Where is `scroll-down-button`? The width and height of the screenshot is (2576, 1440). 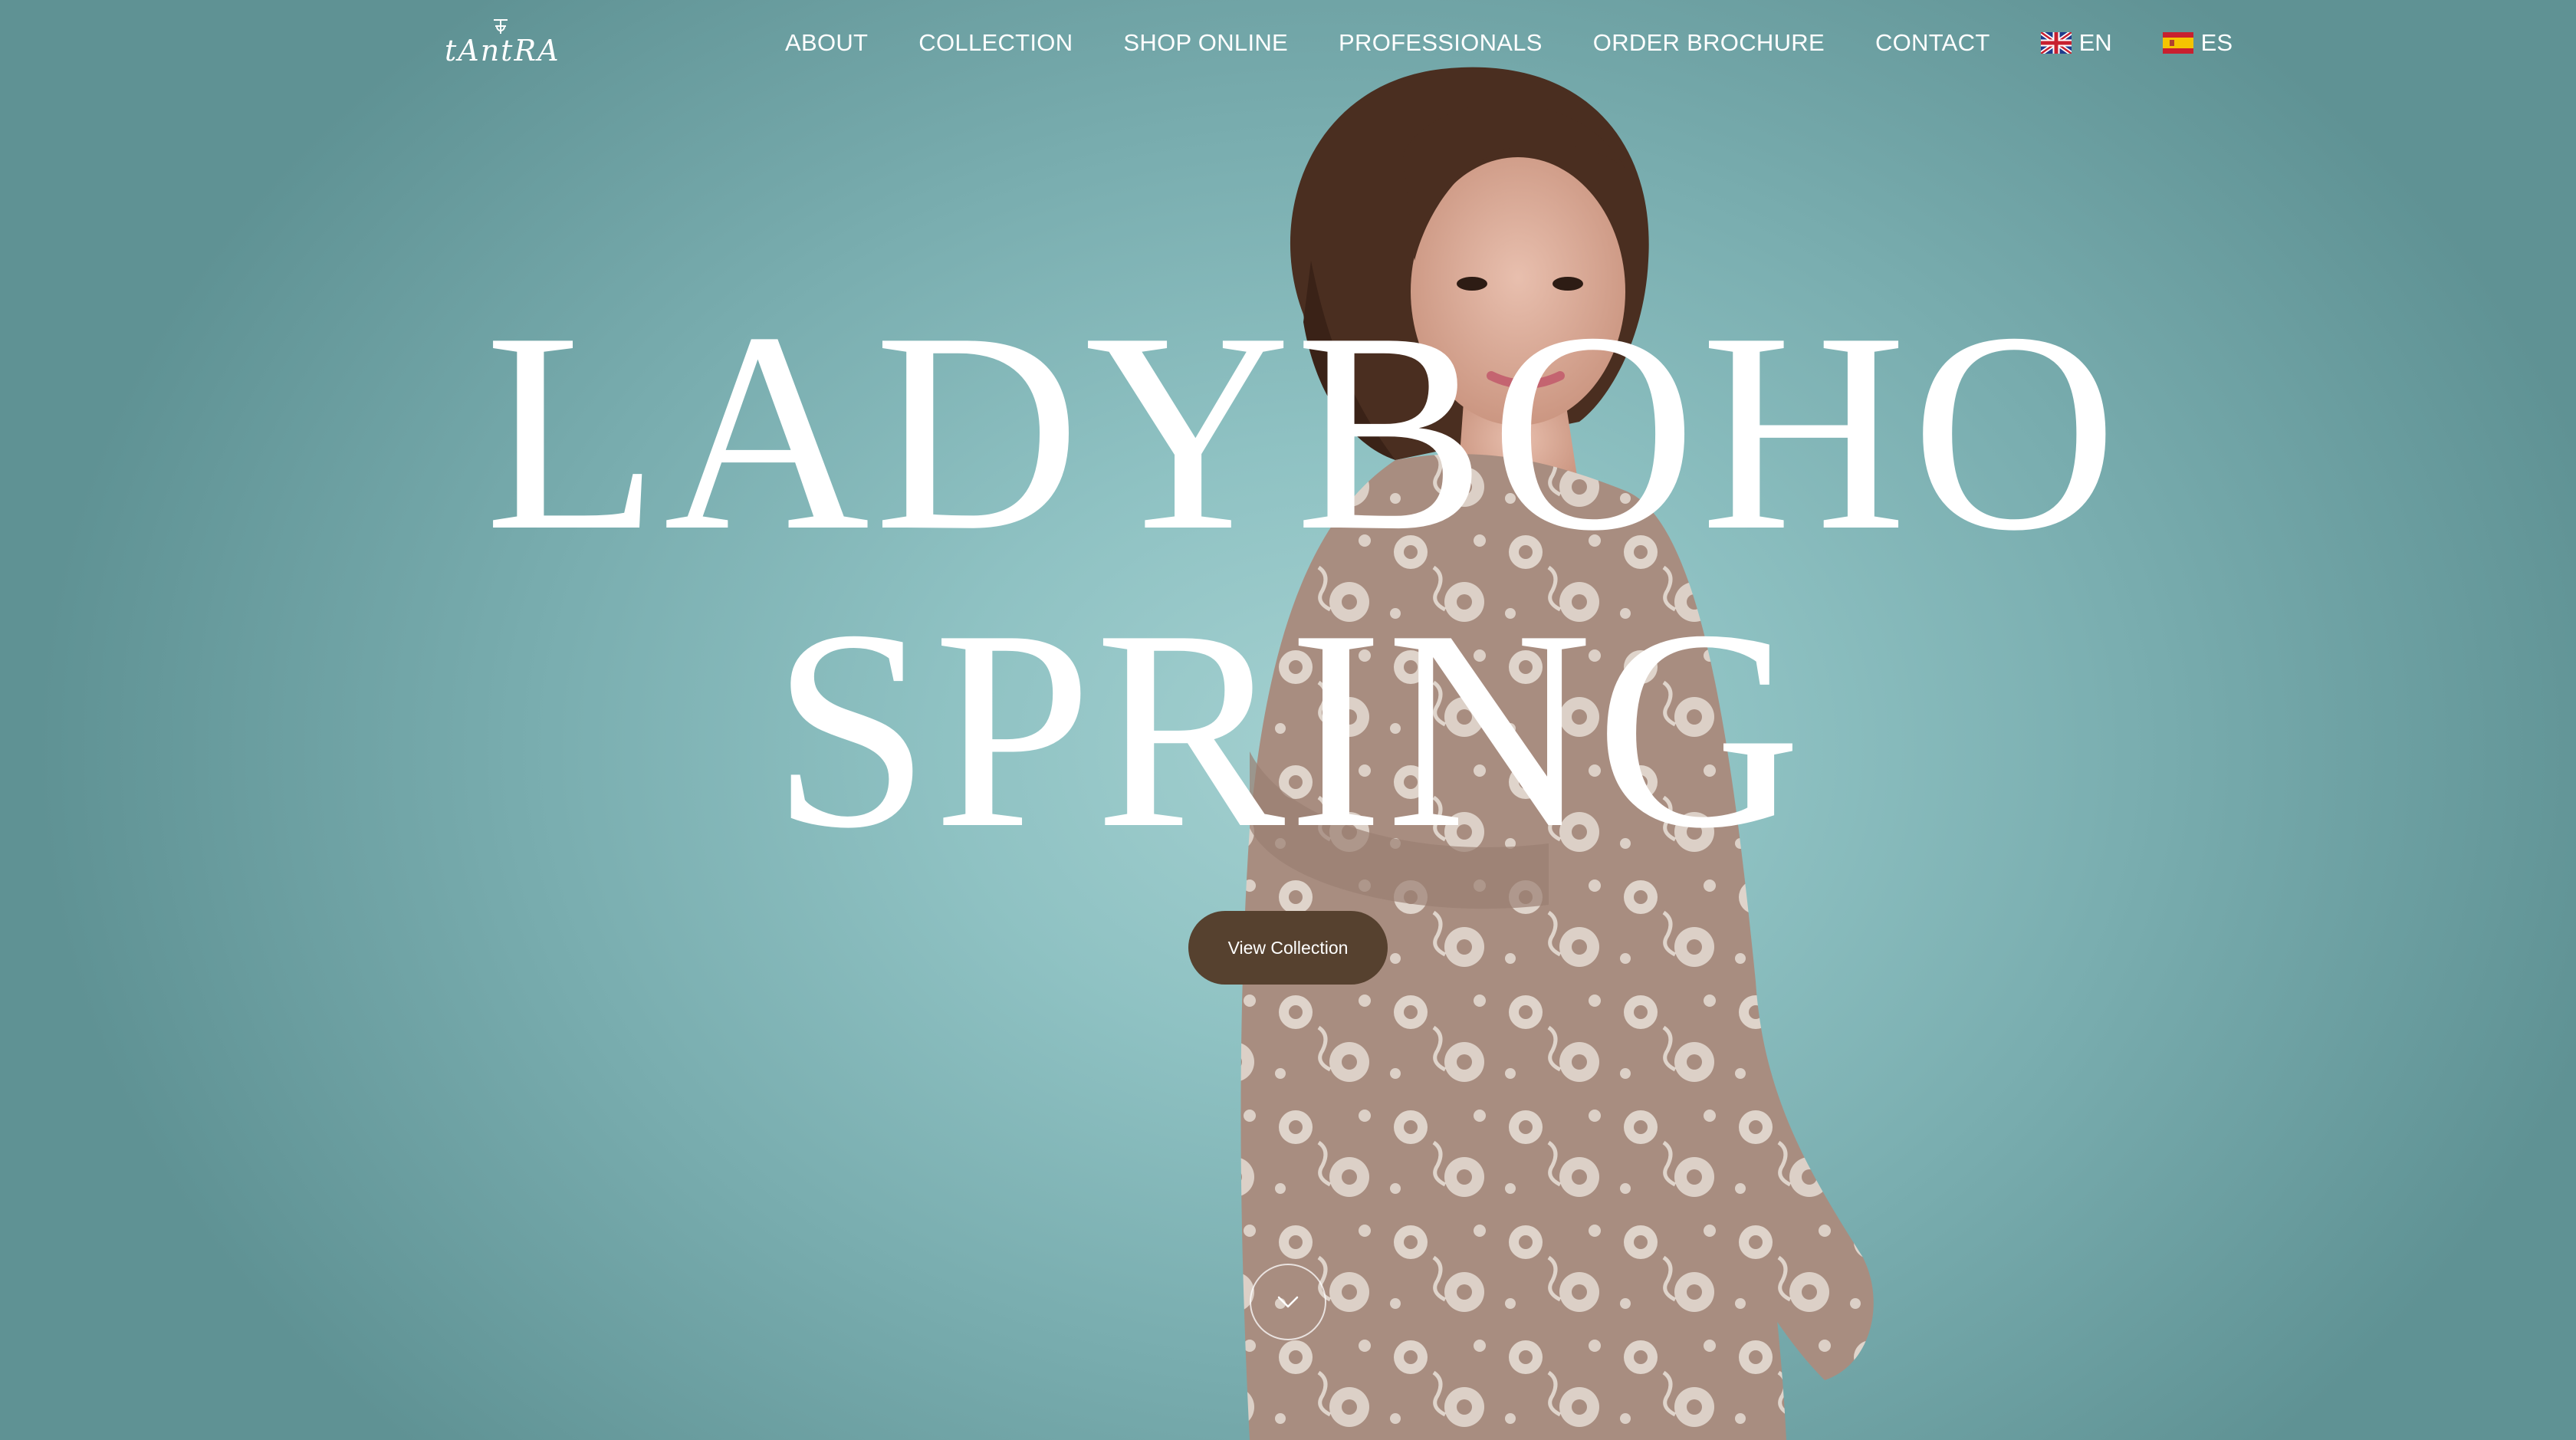
scroll-down-button is located at coordinates (1288, 1302).